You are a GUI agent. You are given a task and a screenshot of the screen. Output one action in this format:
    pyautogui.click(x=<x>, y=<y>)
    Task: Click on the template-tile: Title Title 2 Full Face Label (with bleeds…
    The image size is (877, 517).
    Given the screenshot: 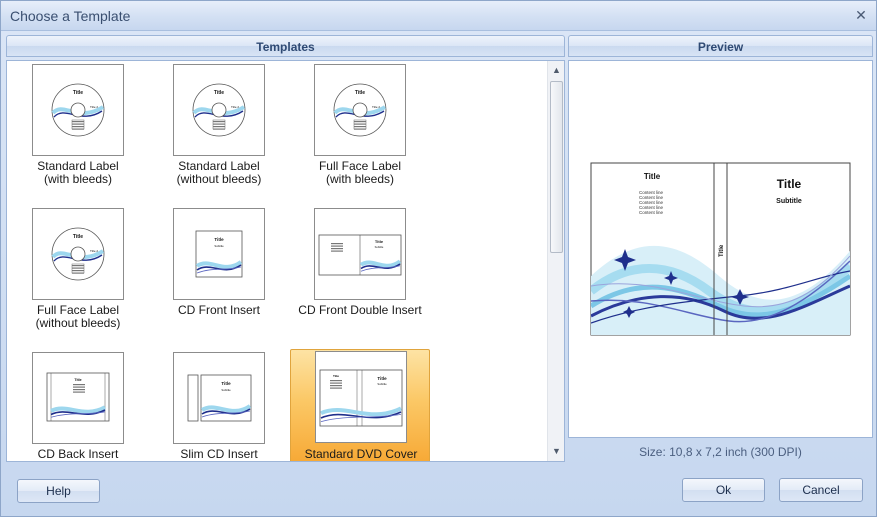 What is the action you would take?
    pyautogui.click(x=360, y=124)
    